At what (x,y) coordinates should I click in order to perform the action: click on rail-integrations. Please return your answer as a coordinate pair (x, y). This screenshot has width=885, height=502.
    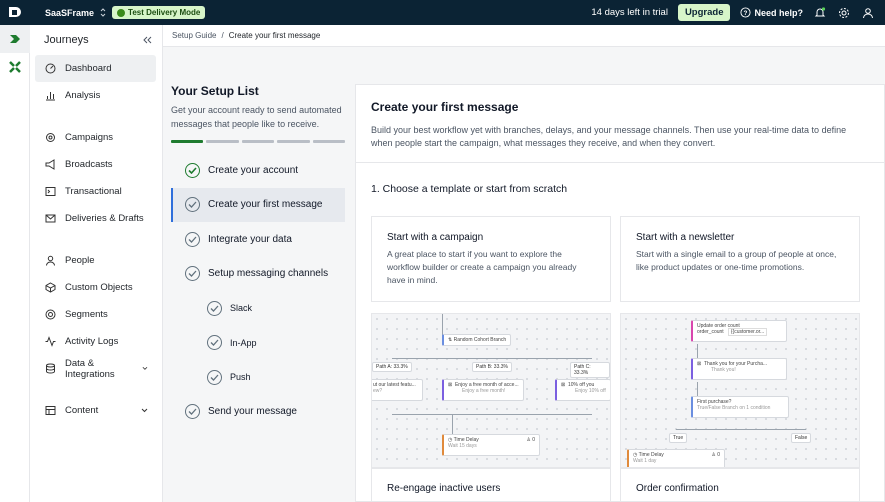
    Looking at the image, I should click on (15, 67).